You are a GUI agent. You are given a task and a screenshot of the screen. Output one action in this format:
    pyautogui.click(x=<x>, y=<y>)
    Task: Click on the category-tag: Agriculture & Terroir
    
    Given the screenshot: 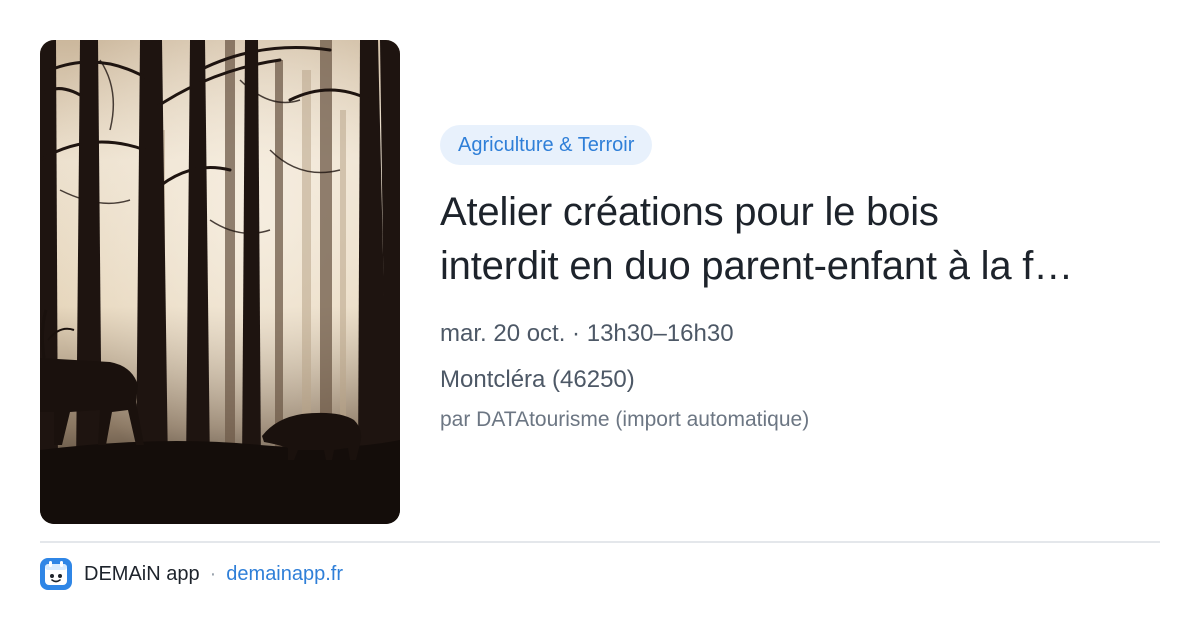 What is the action you would take?
    pyautogui.click(x=546, y=145)
    